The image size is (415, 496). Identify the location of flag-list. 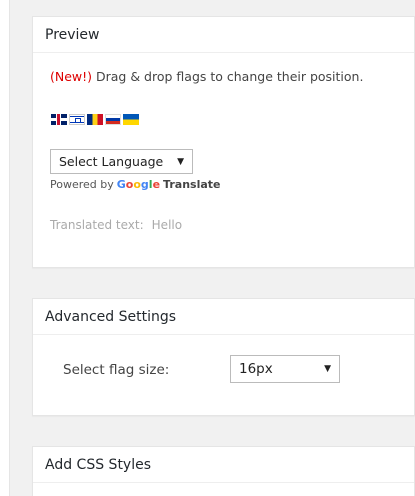
(95, 119).